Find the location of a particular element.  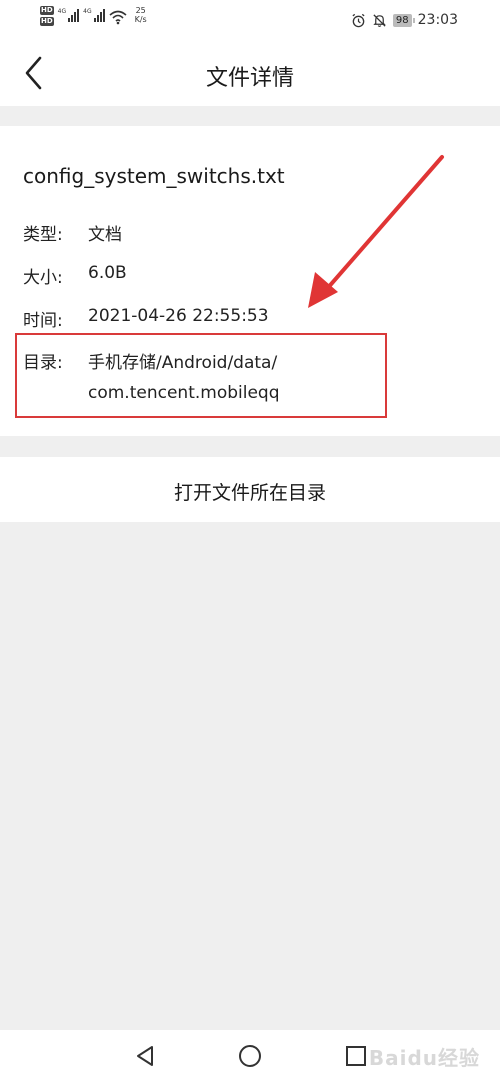

nav-back-icon is located at coordinates (145, 1056).